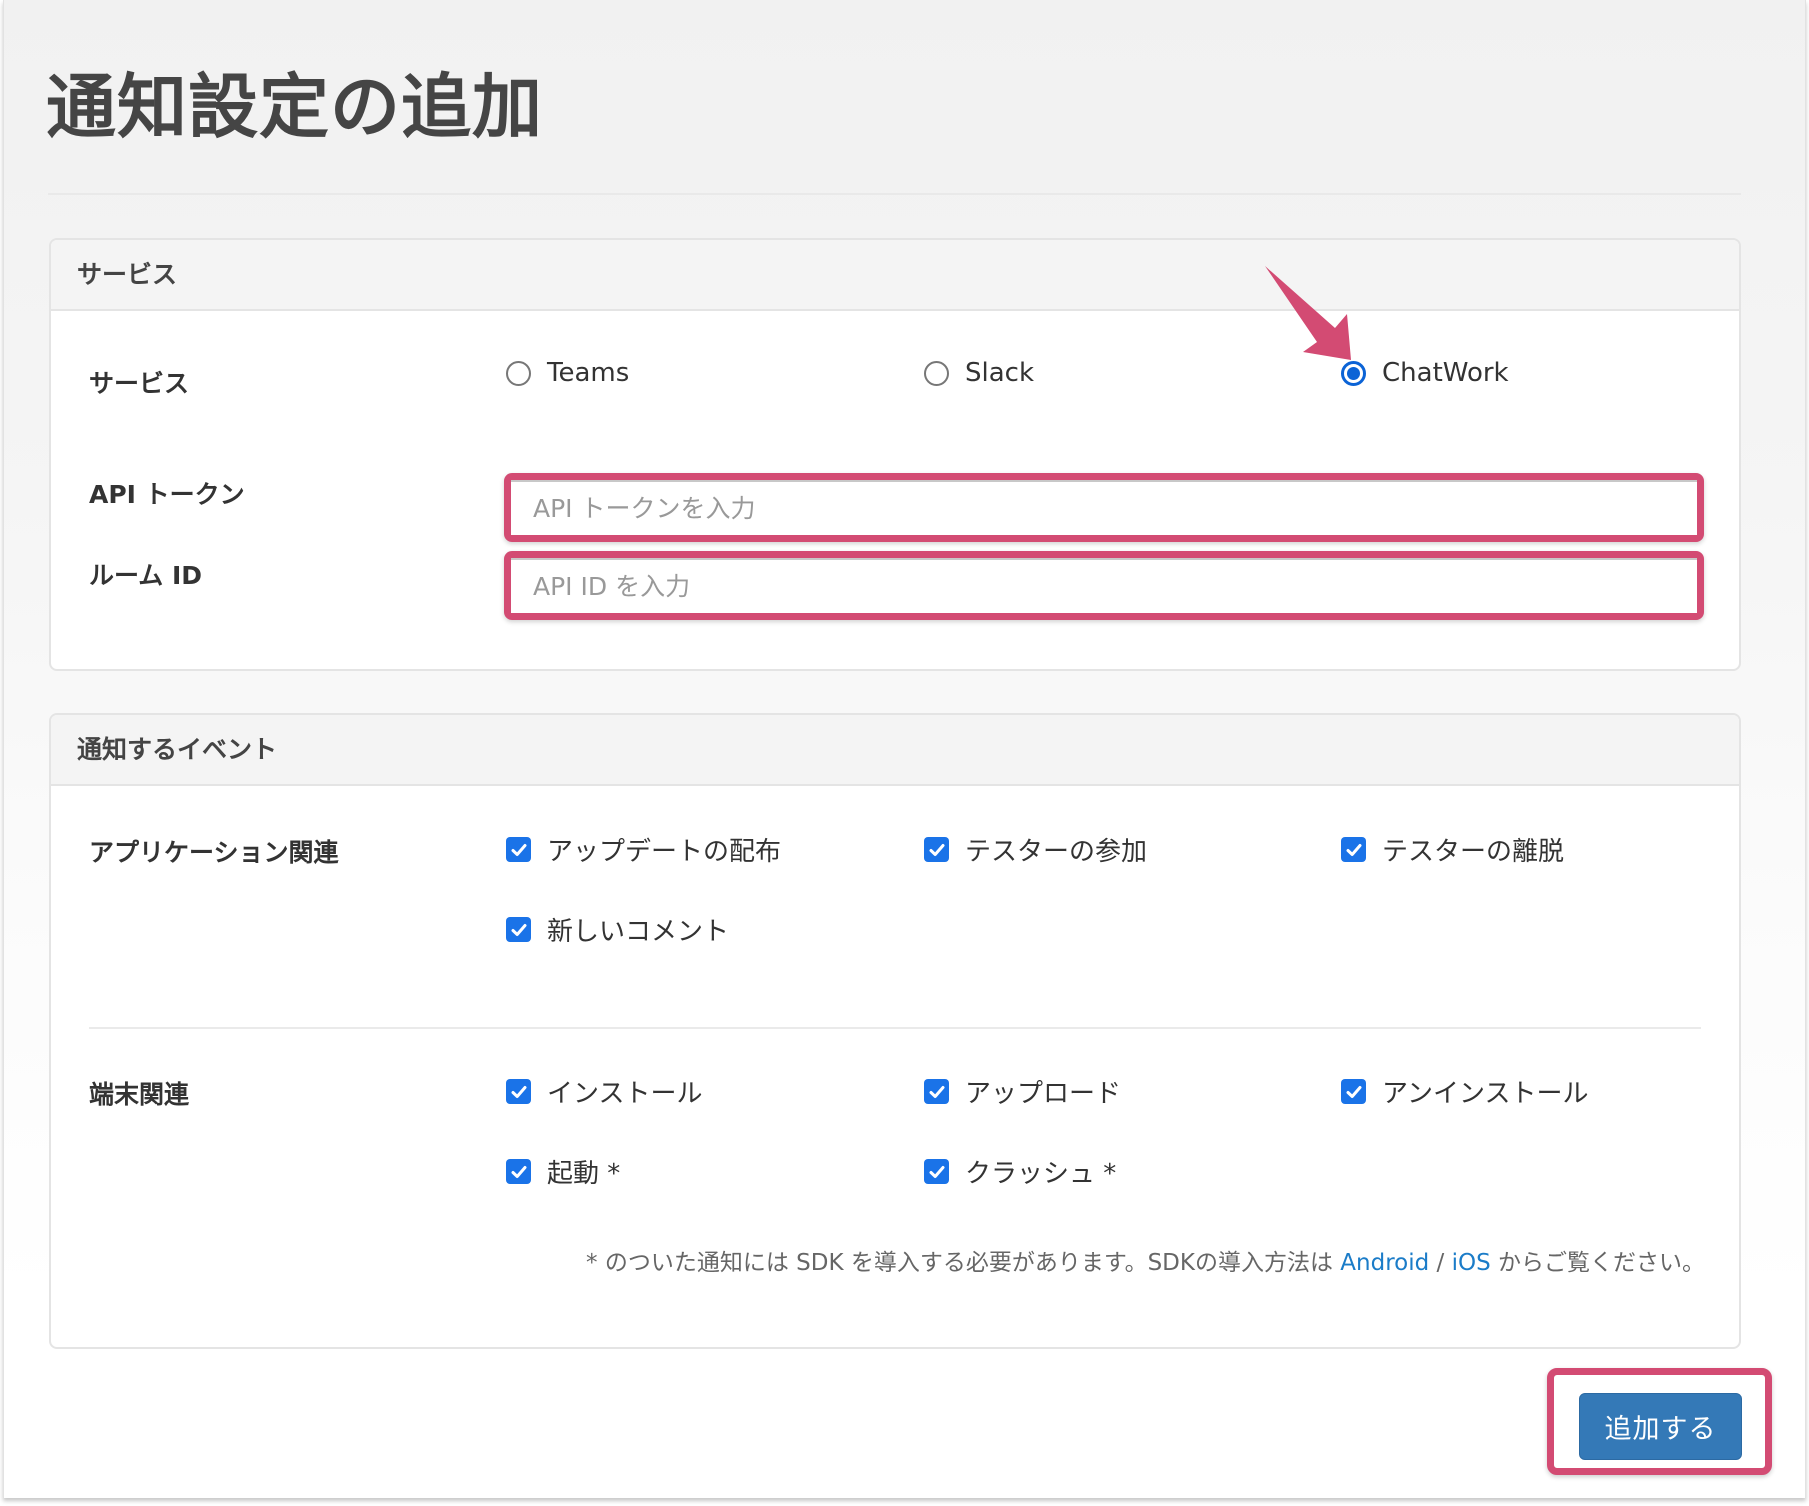 The image size is (1809, 1506). I want to click on event-update-distribution: アップデートの配布, so click(643, 849).